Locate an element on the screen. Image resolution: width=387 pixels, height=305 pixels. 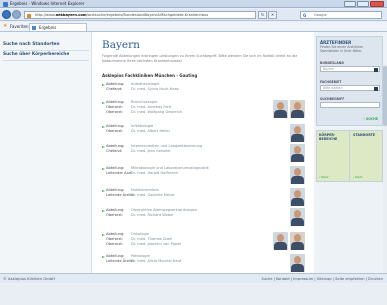
specialty-label: FACHGEBIET is located at coordinates (331, 82).